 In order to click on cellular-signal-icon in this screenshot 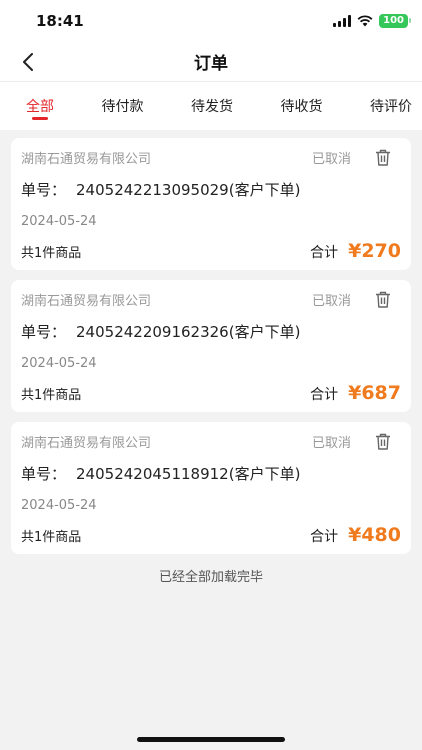, I will do `click(342, 21)`.